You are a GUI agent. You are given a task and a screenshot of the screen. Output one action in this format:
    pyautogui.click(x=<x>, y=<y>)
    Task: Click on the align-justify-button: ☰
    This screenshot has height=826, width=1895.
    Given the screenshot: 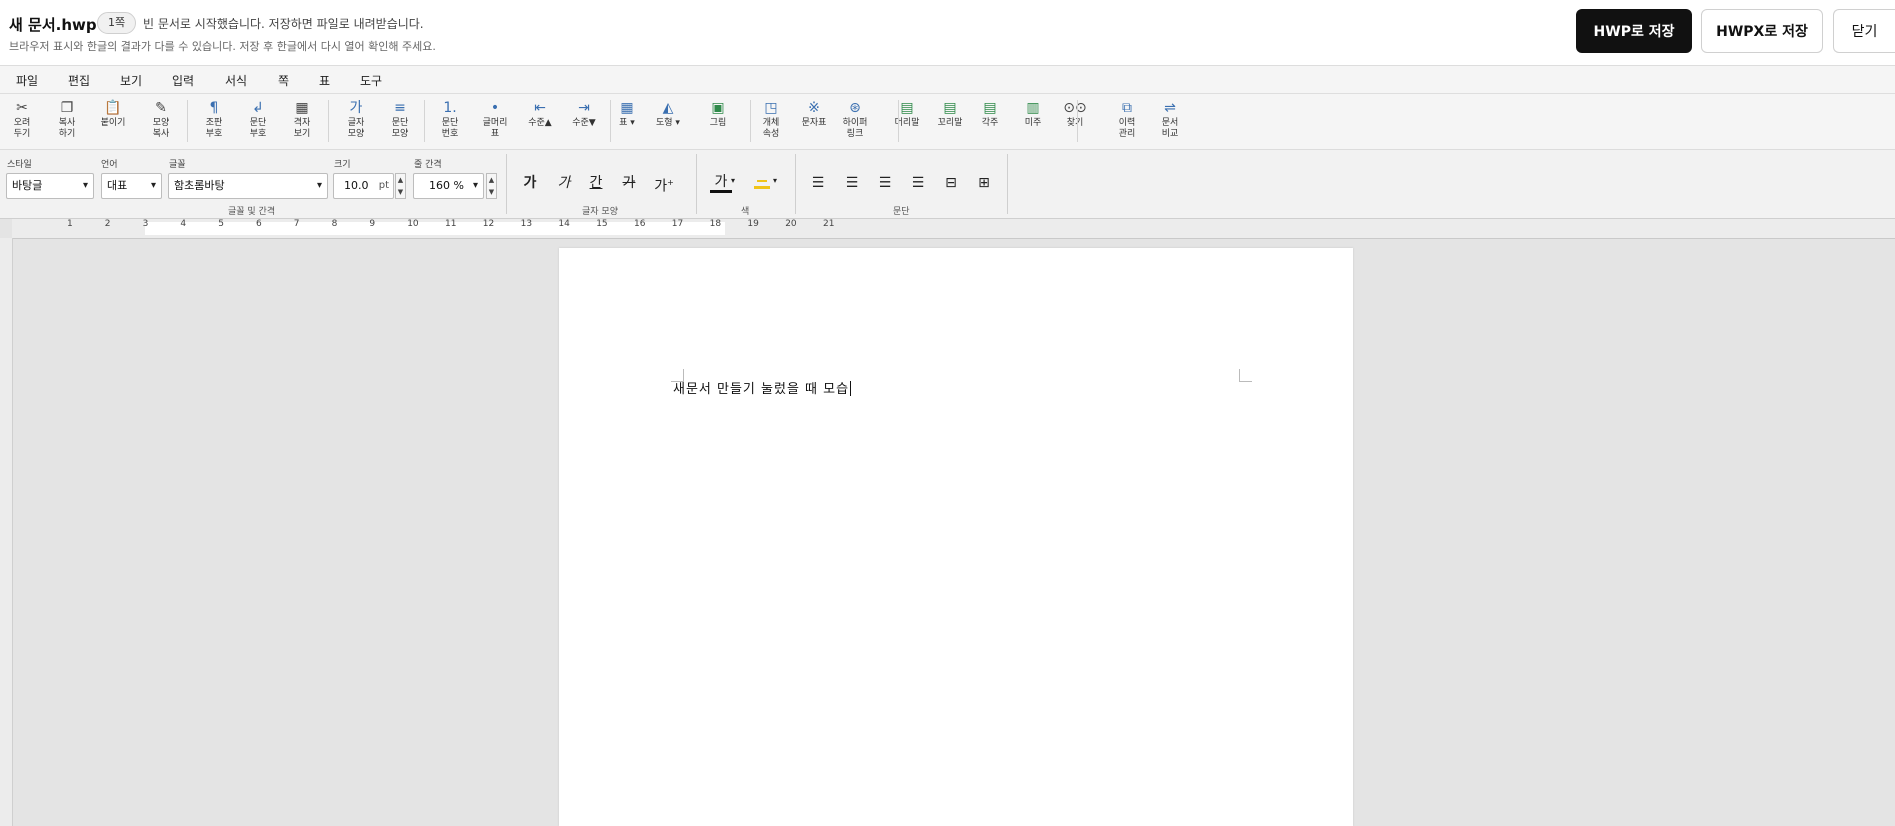 What is the action you would take?
    pyautogui.click(x=918, y=183)
    